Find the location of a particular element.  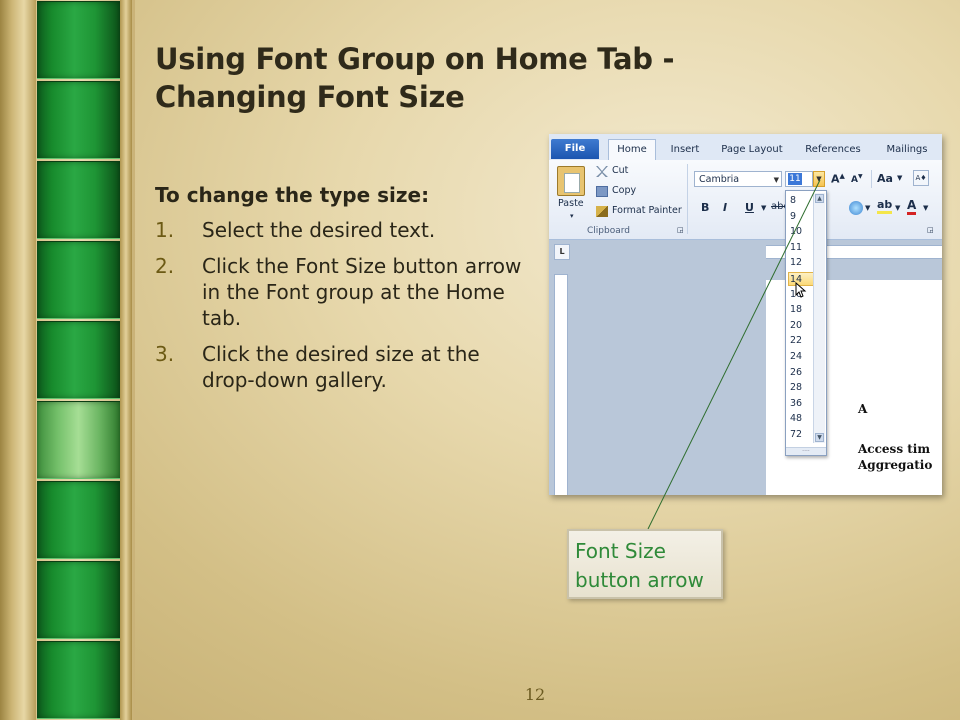

font-size-option: 36 is located at coordinates (801, 404).